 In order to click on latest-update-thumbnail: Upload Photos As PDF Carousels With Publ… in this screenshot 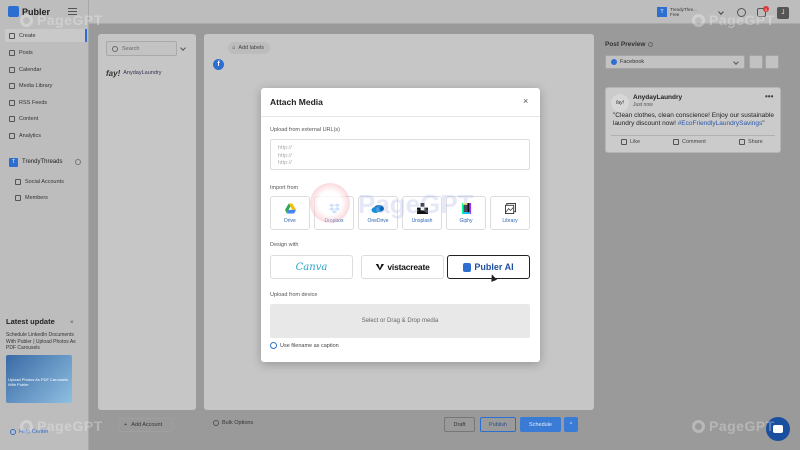, I will do `click(39, 378)`.